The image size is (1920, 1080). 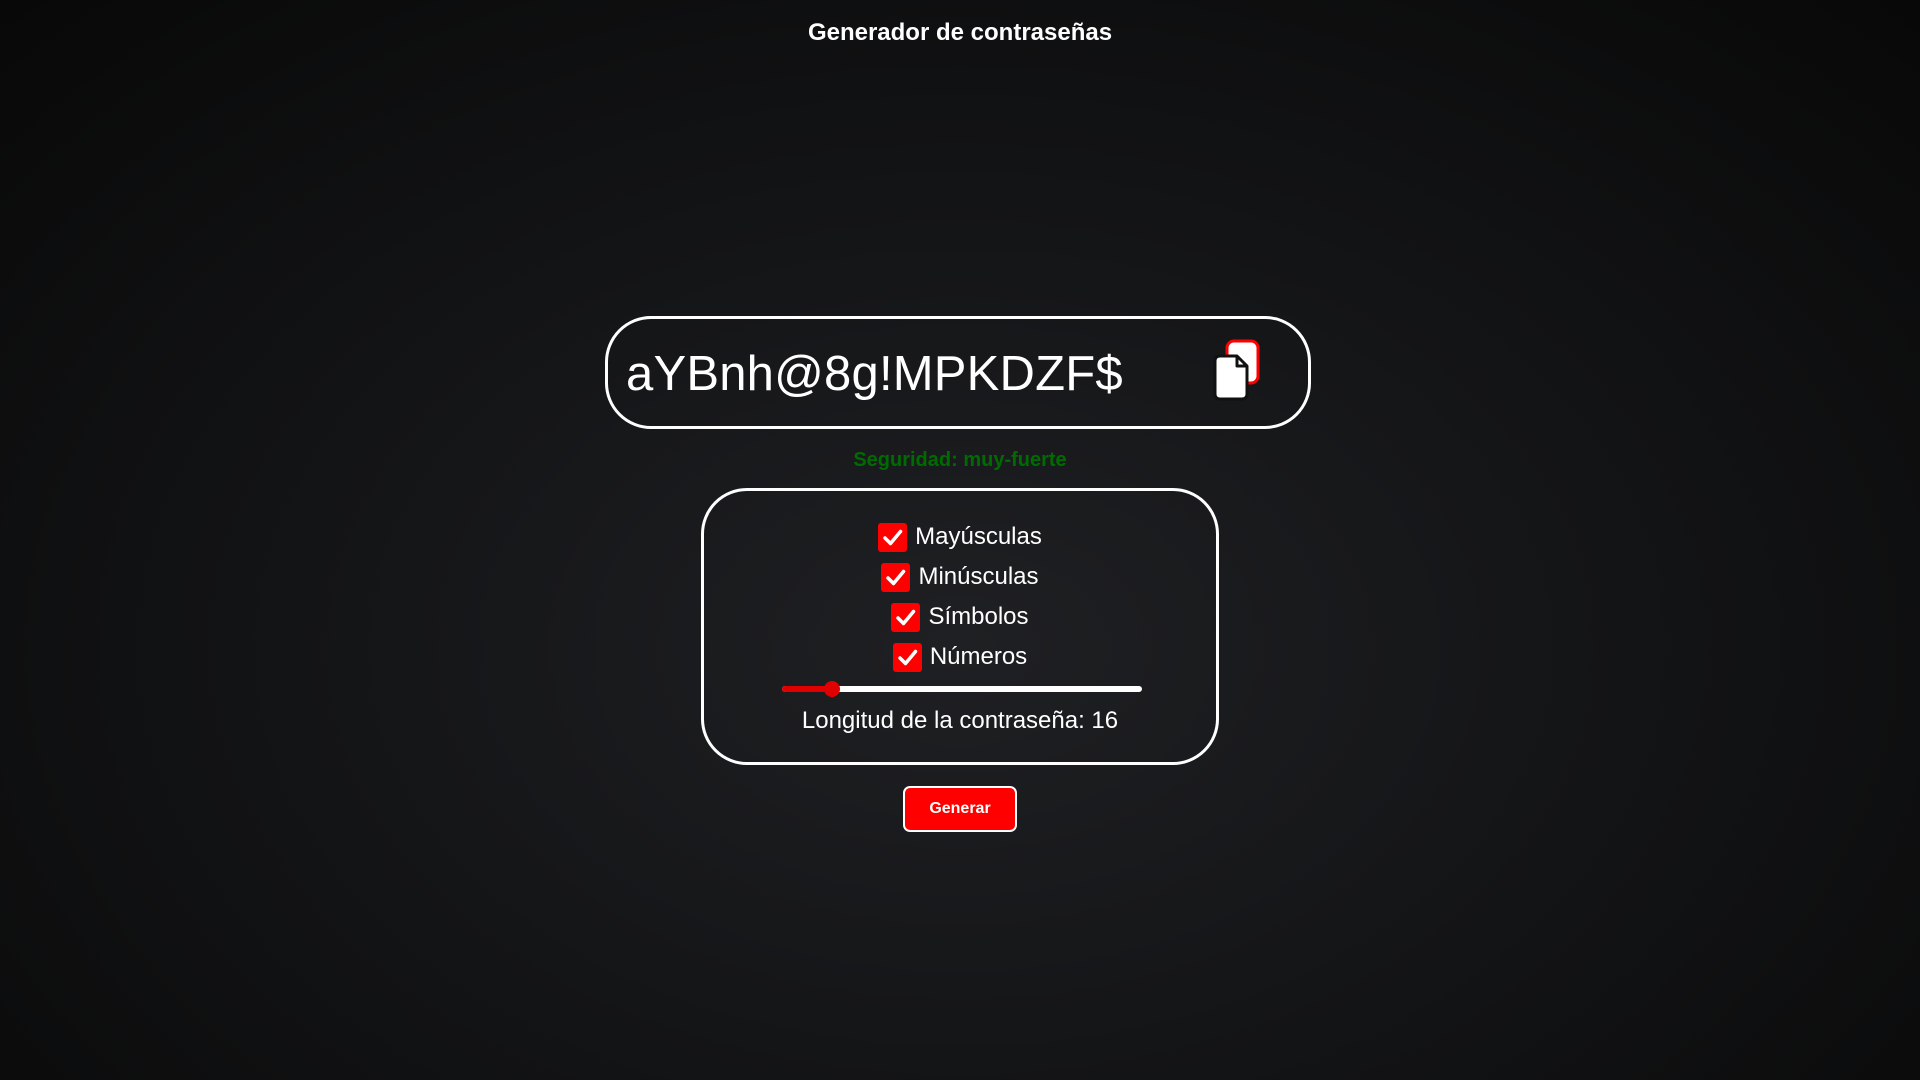 What do you see at coordinates (978, 616) in the screenshot?
I see `symbols-label: Símbolos` at bounding box center [978, 616].